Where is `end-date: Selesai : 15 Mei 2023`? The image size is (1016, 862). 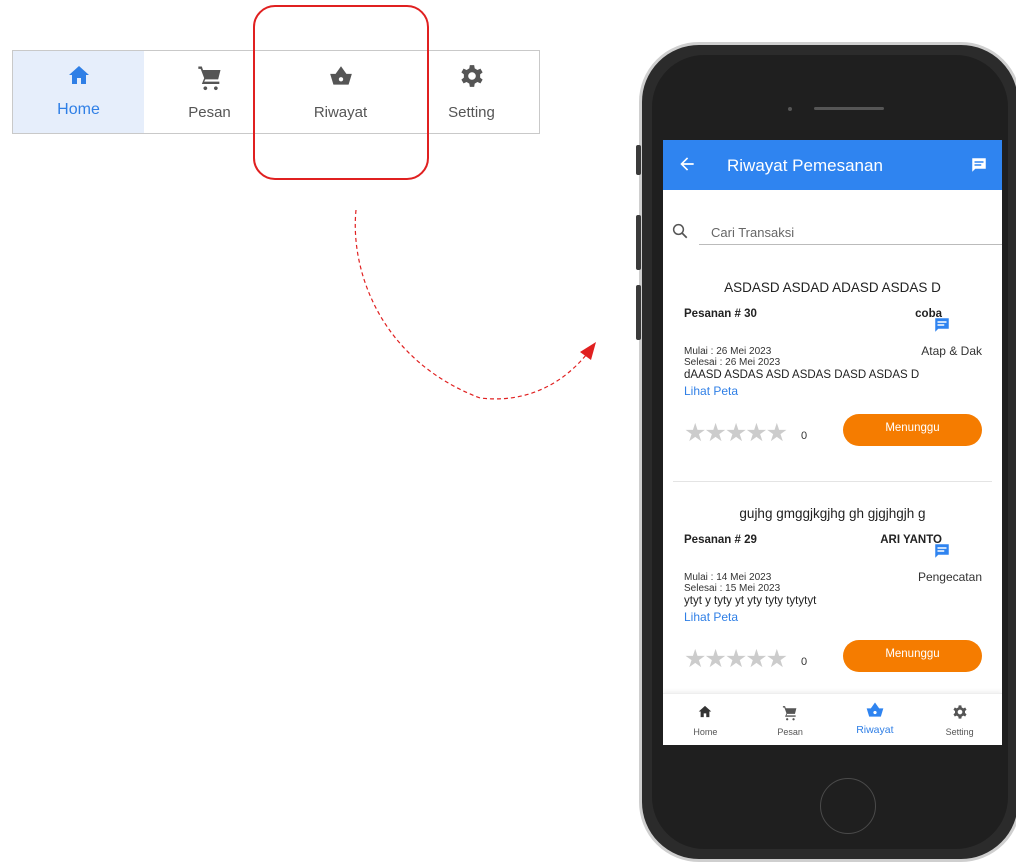 end-date: Selesai : 15 Mei 2023 is located at coordinates (732, 588).